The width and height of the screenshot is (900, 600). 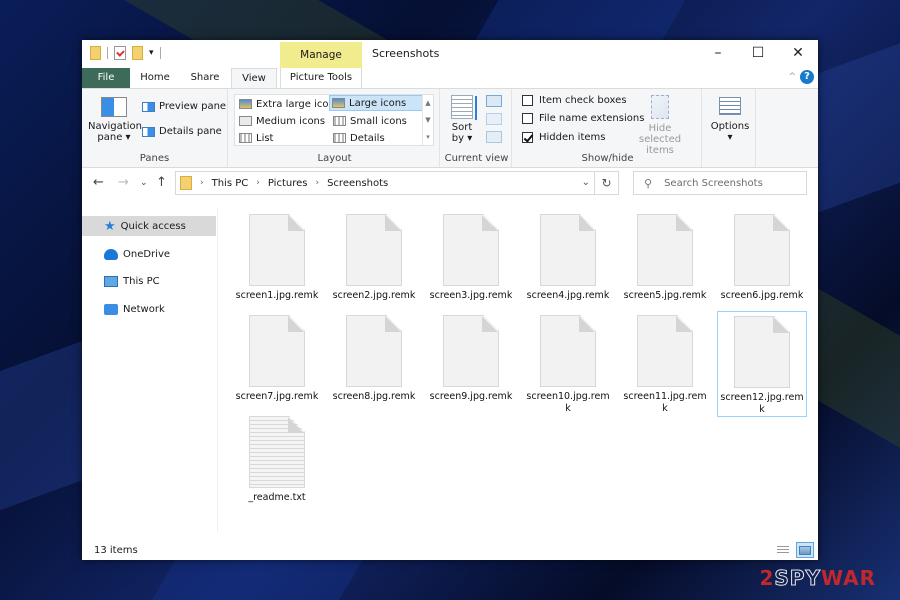 I want to click on sidebar-item-quick-access: ★ Quick access, so click(x=149, y=226).